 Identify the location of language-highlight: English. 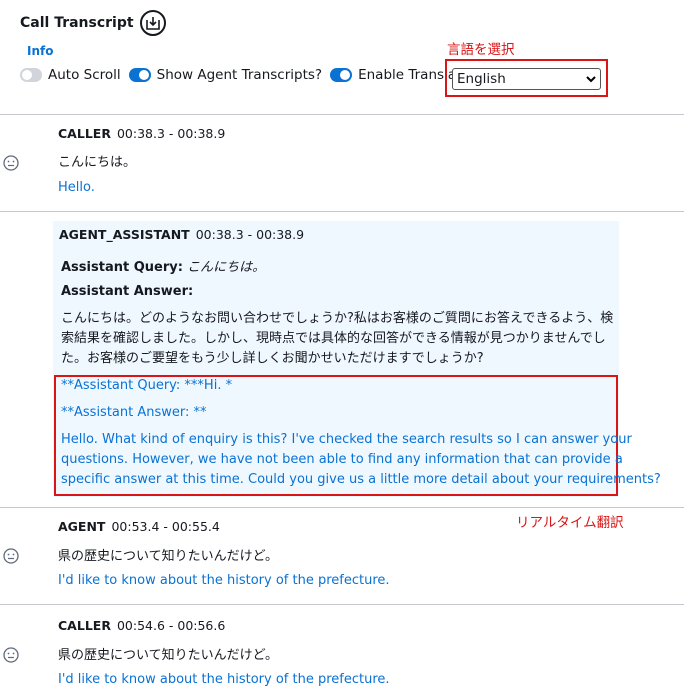
(526, 78).